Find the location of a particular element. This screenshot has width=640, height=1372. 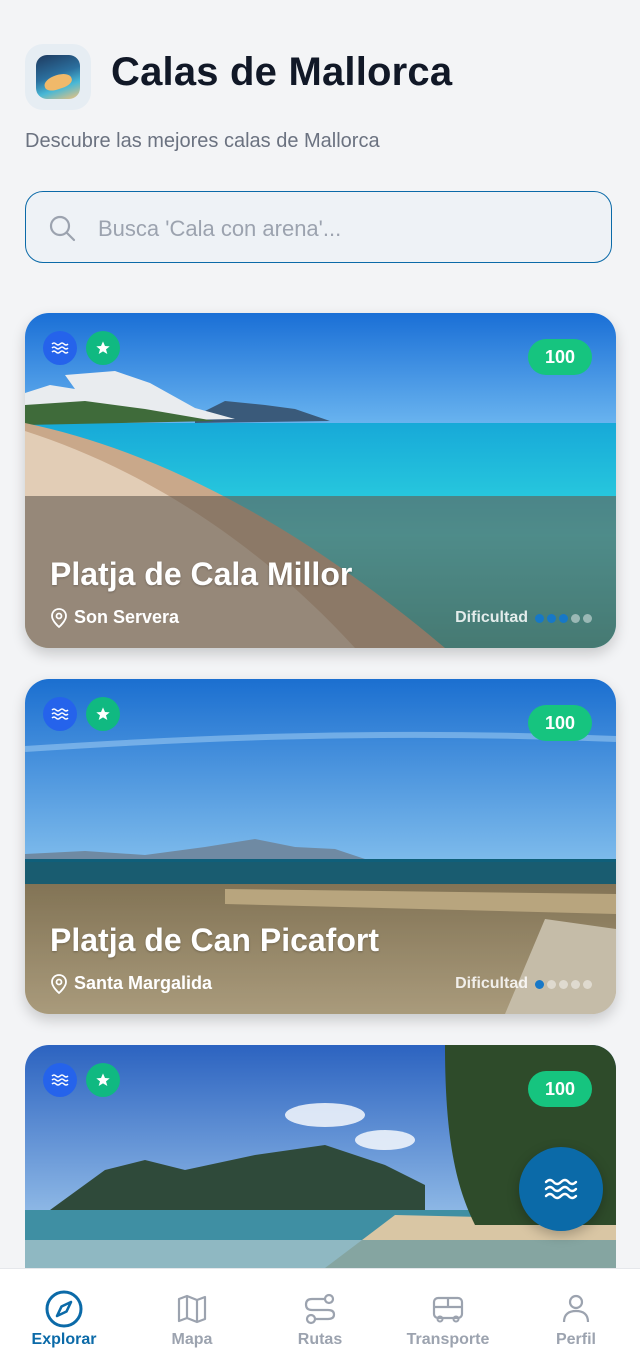

beach-location: Santa Margalida is located at coordinates (131, 983).